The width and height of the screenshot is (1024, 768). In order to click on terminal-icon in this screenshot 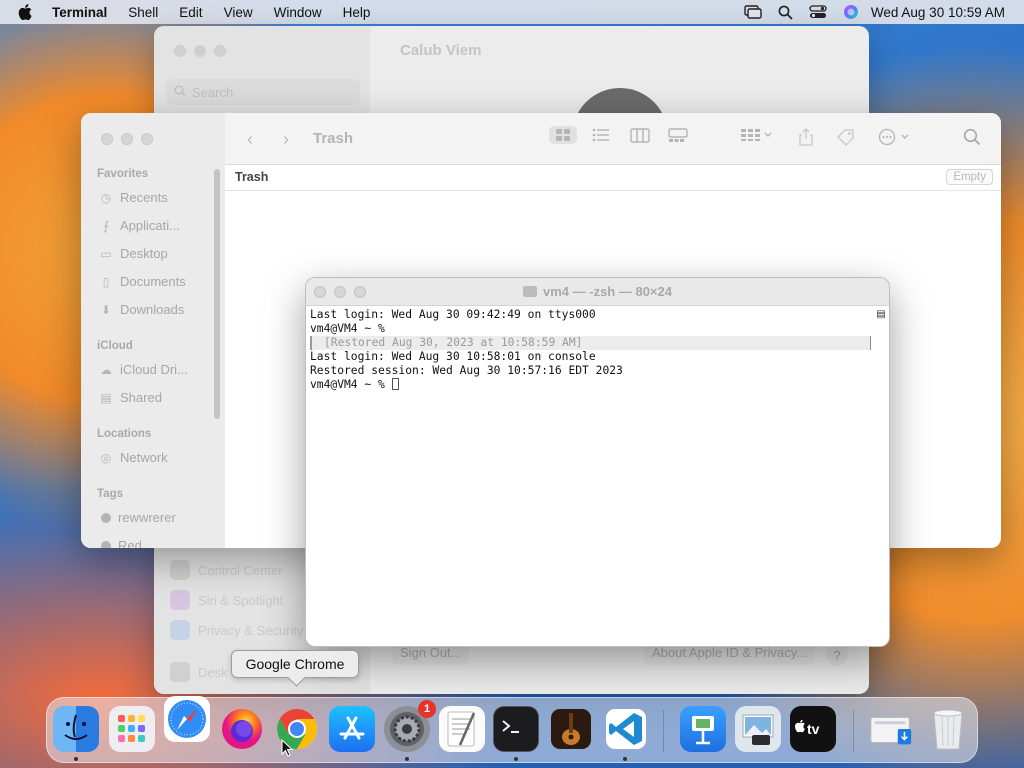, I will do `click(516, 729)`.